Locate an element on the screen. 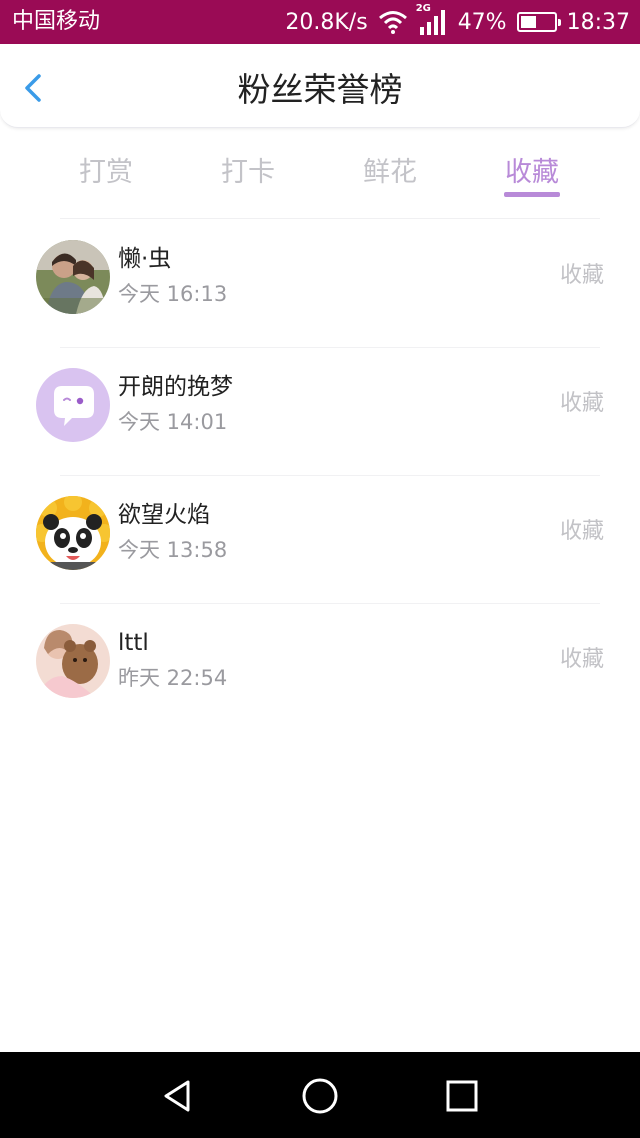  page-header: 粉丝荣誉榜 is located at coordinates (320, 86).